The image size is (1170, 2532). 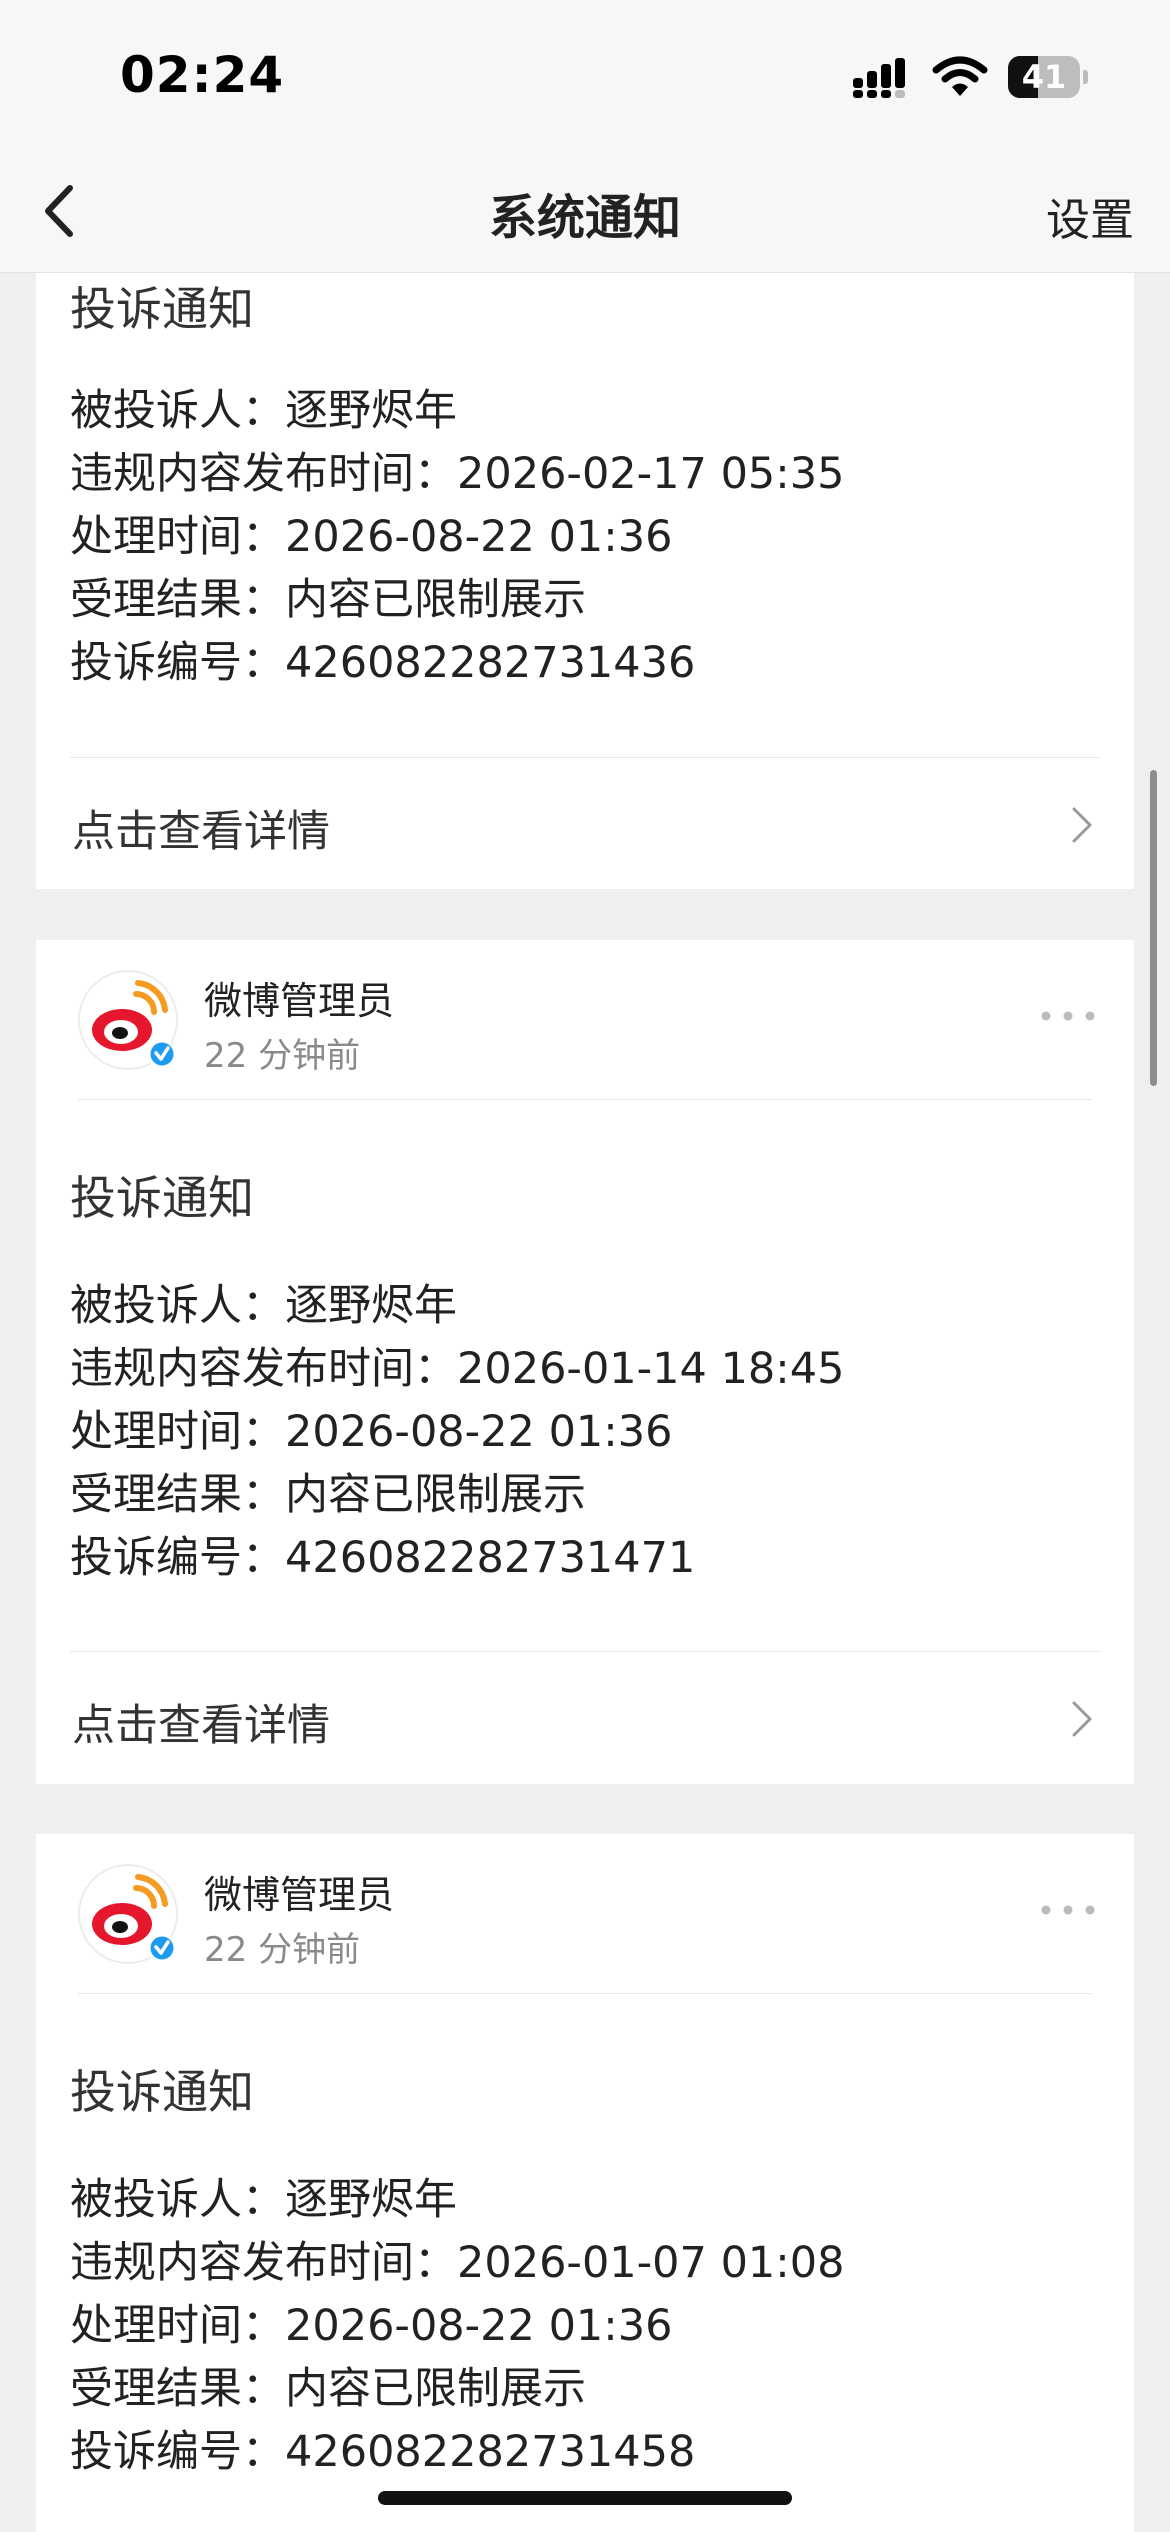 I want to click on complaint-id-line: 投诉编号：426082282731458, so click(x=383, y=2452).